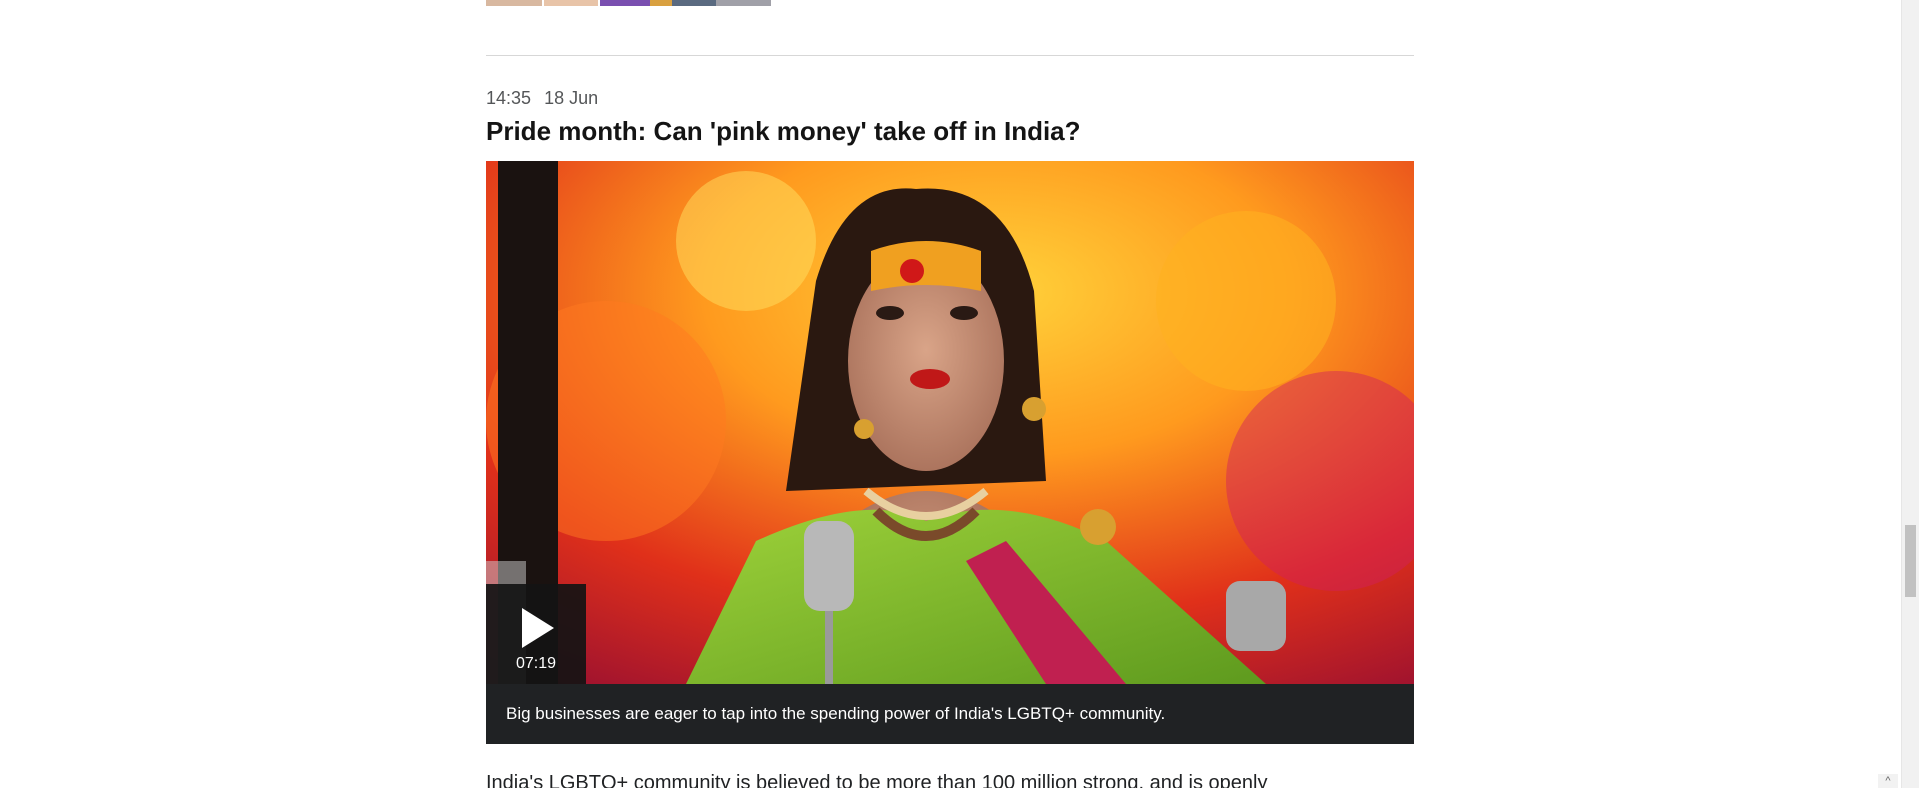  I want to click on entry-date: 18 Jun, so click(571, 98).